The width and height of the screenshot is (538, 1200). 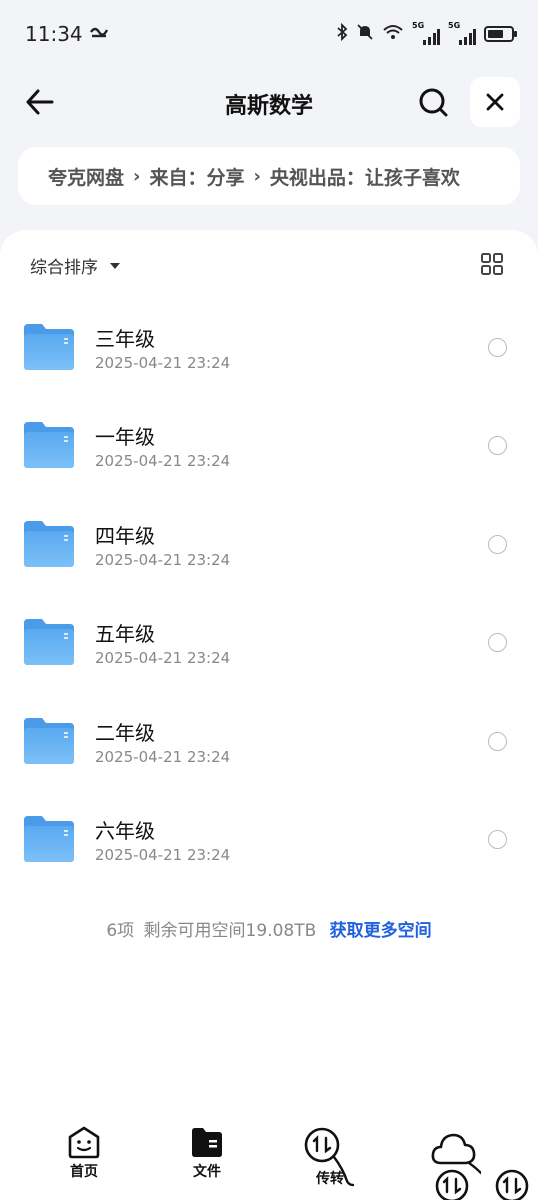 I want to click on signal-icon-1: 5G, so click(x=426, y=33).